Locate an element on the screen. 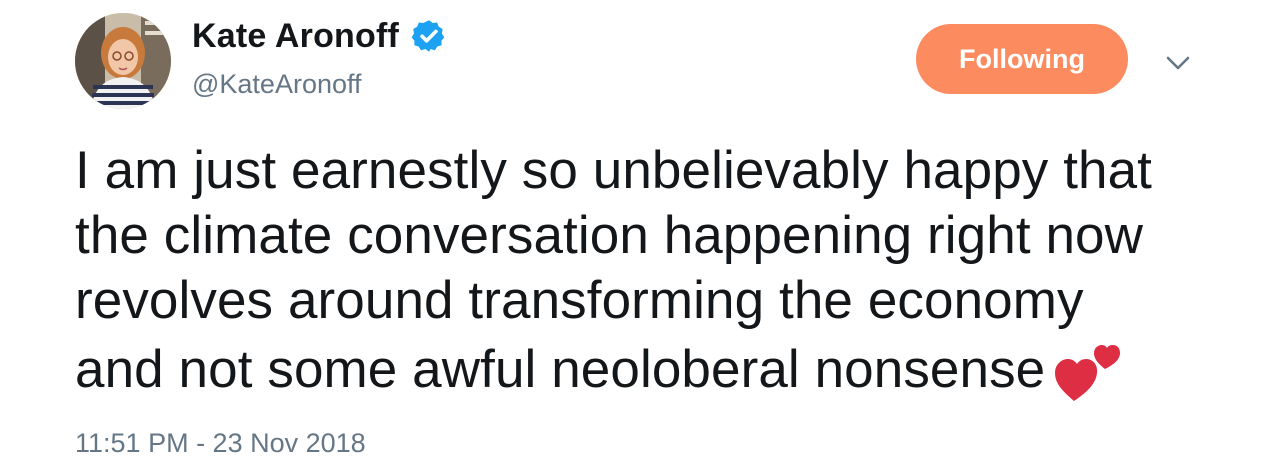 Image resolution: width=1268 pixels, height=470 pixels. avatar-image is located at coordinates (123, 61).